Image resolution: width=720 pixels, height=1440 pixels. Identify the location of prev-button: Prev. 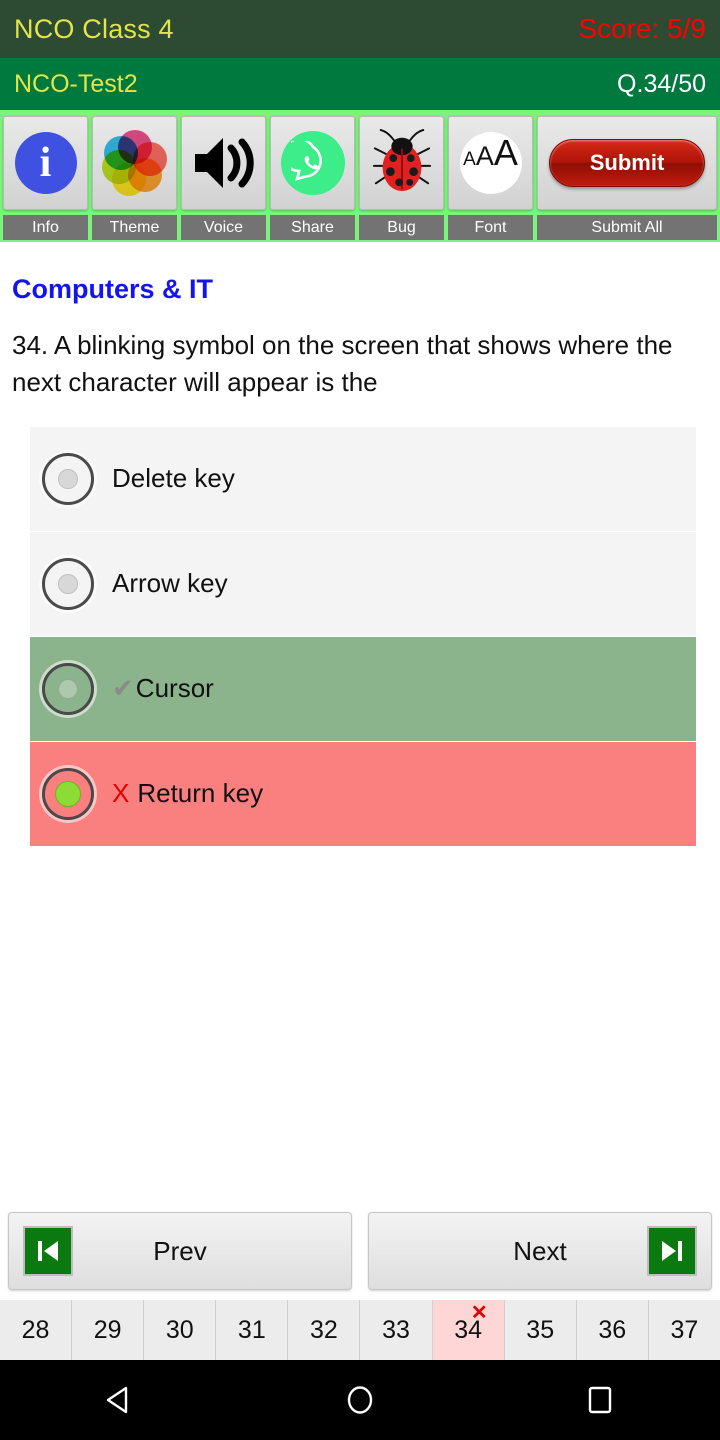
(180, 1251).